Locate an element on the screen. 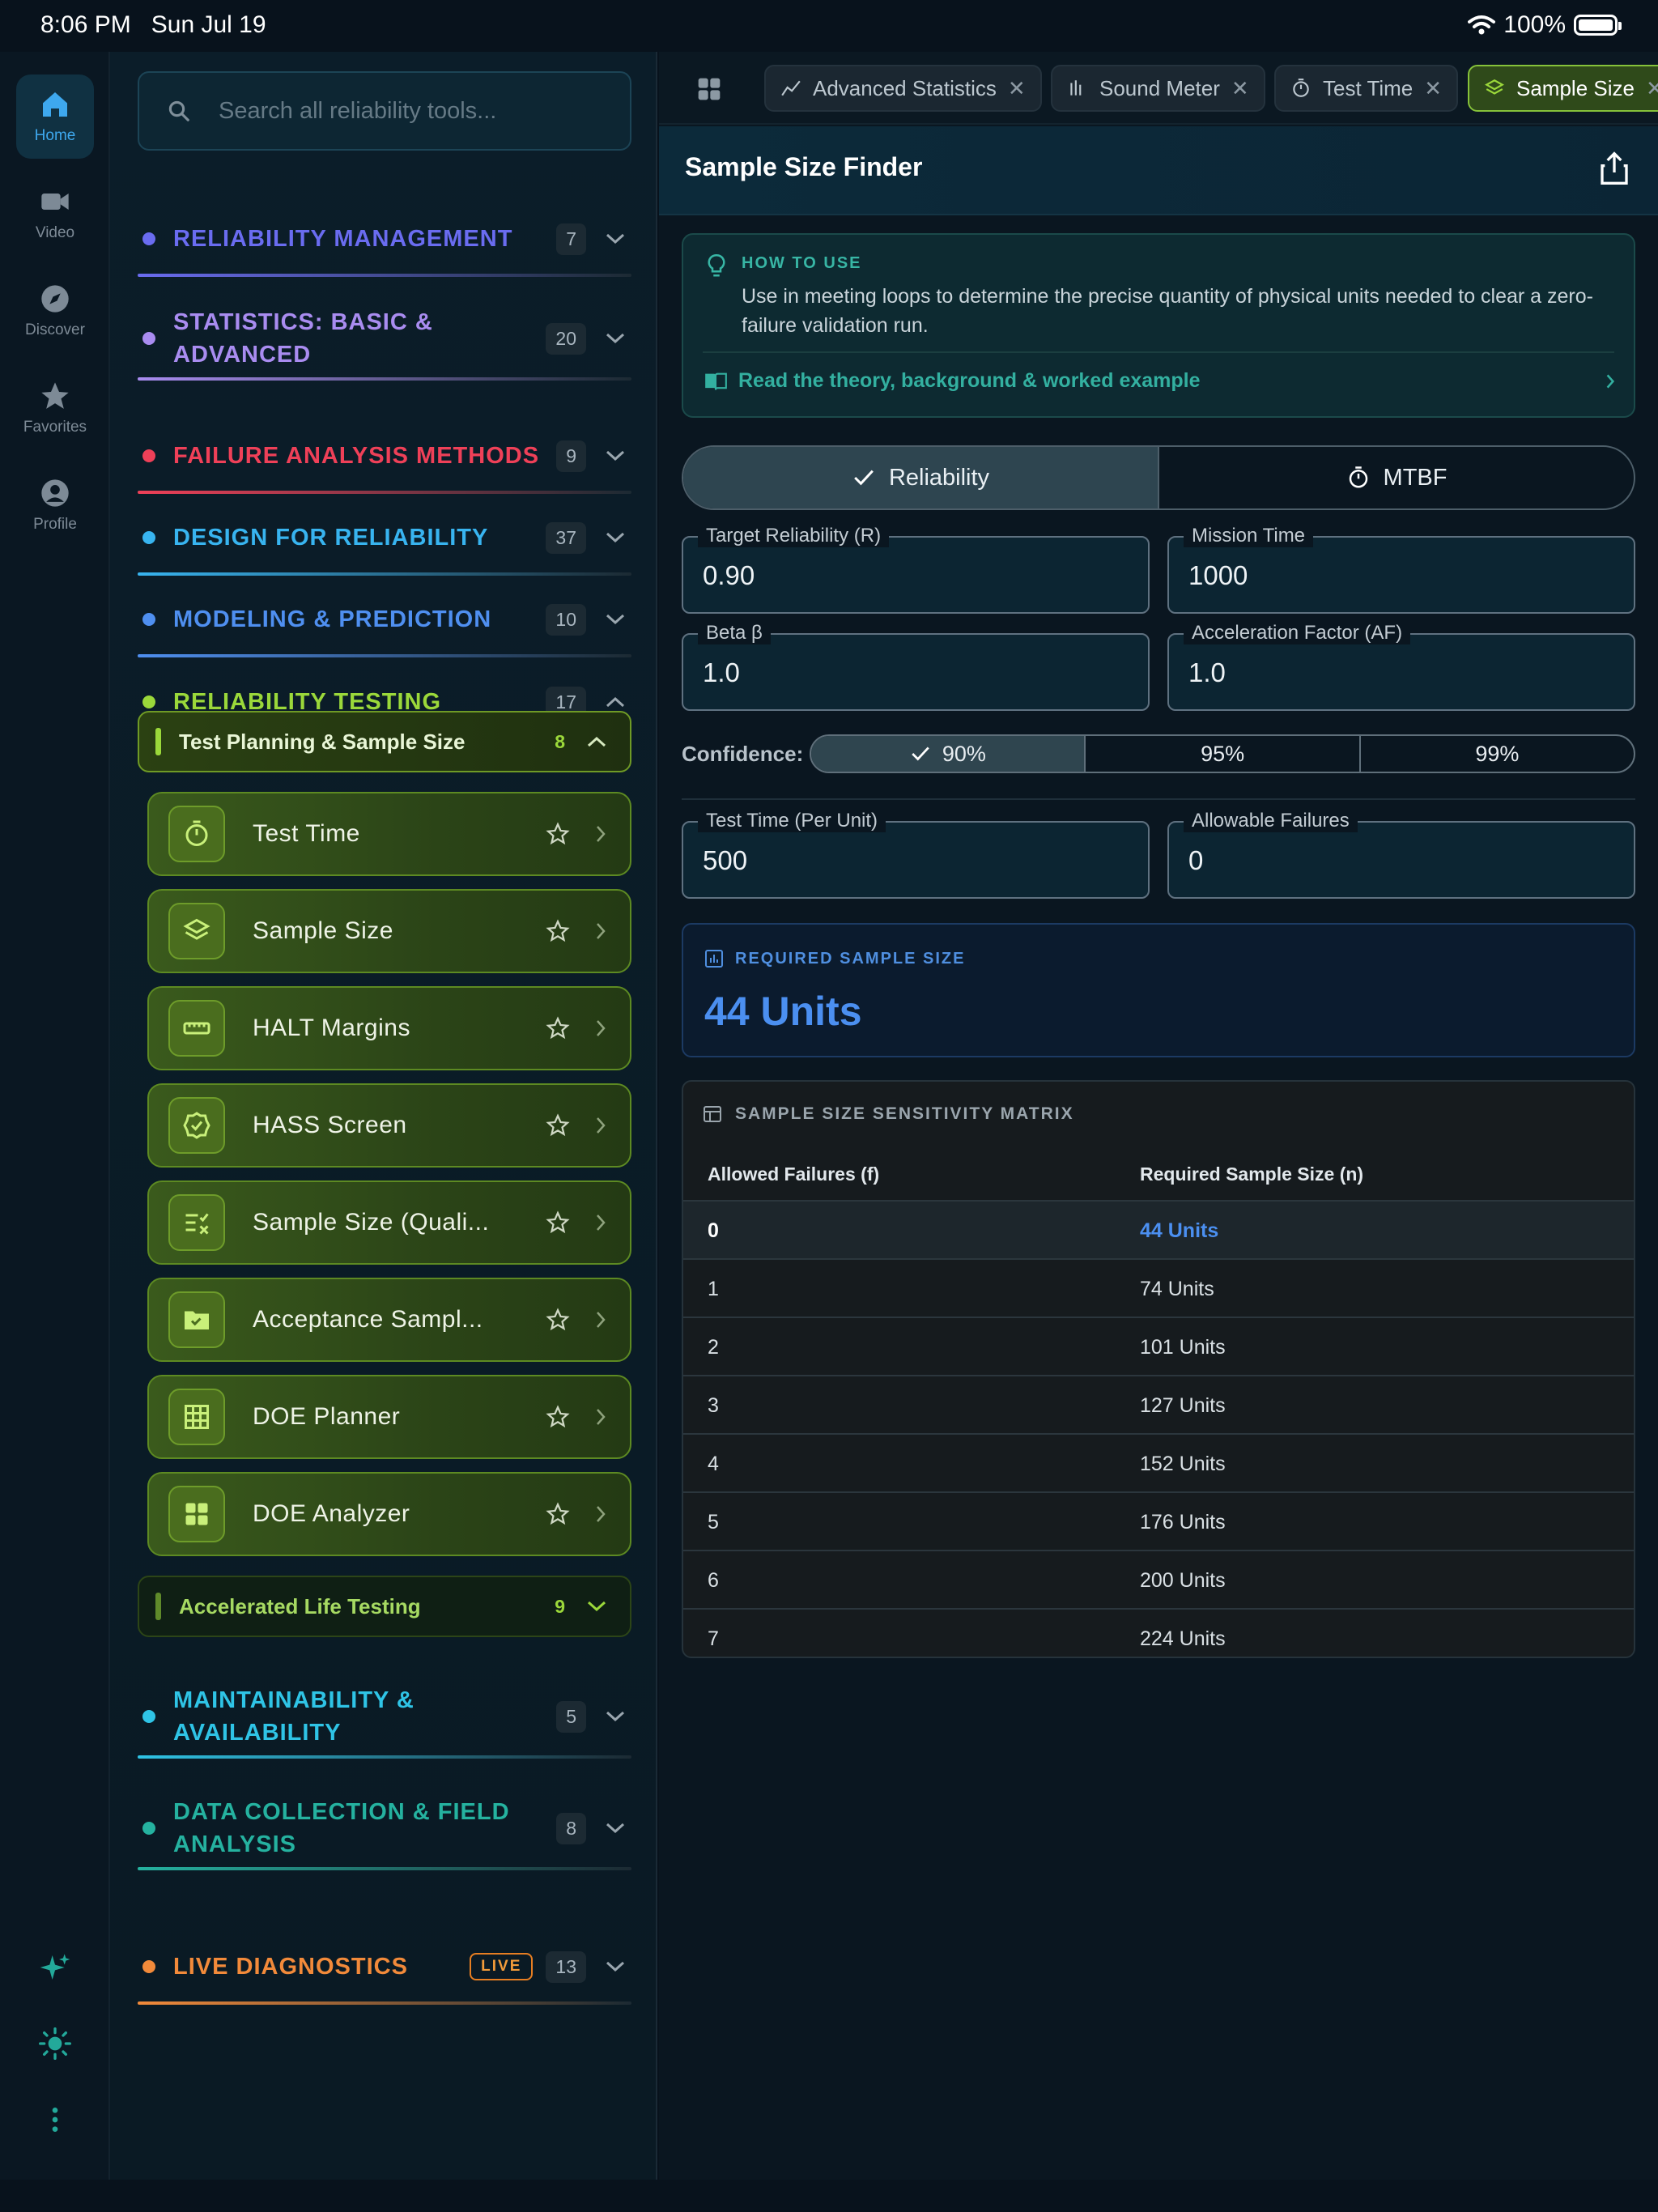  sparkles-button is located at coordinates (55, 1967).